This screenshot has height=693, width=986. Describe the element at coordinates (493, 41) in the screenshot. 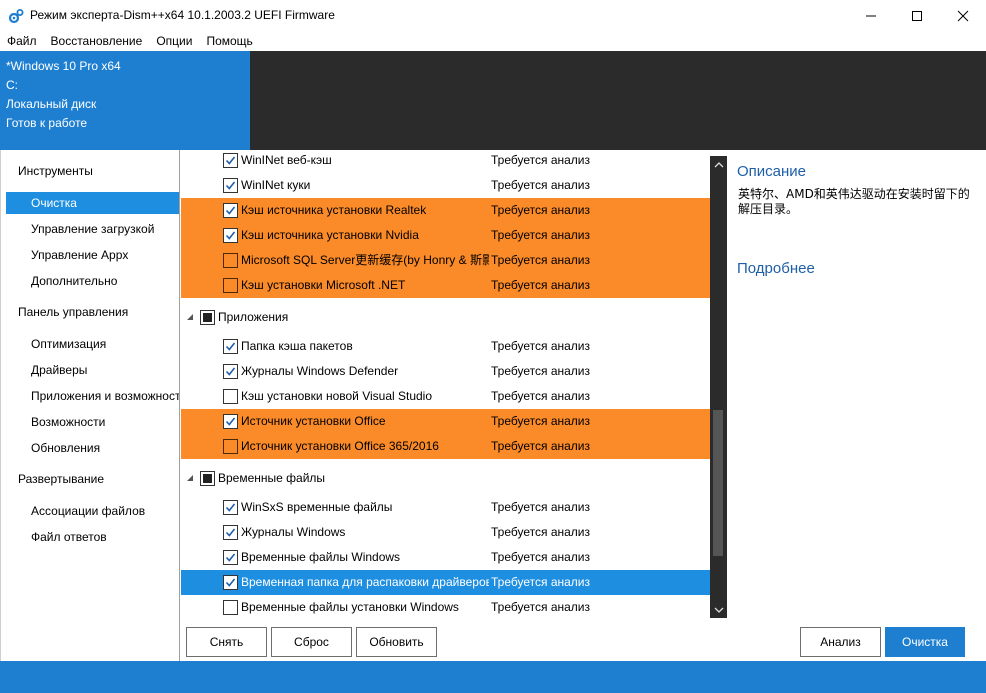

I see `menu-bar: Файл Восстановление Опции Помощь` at that location.